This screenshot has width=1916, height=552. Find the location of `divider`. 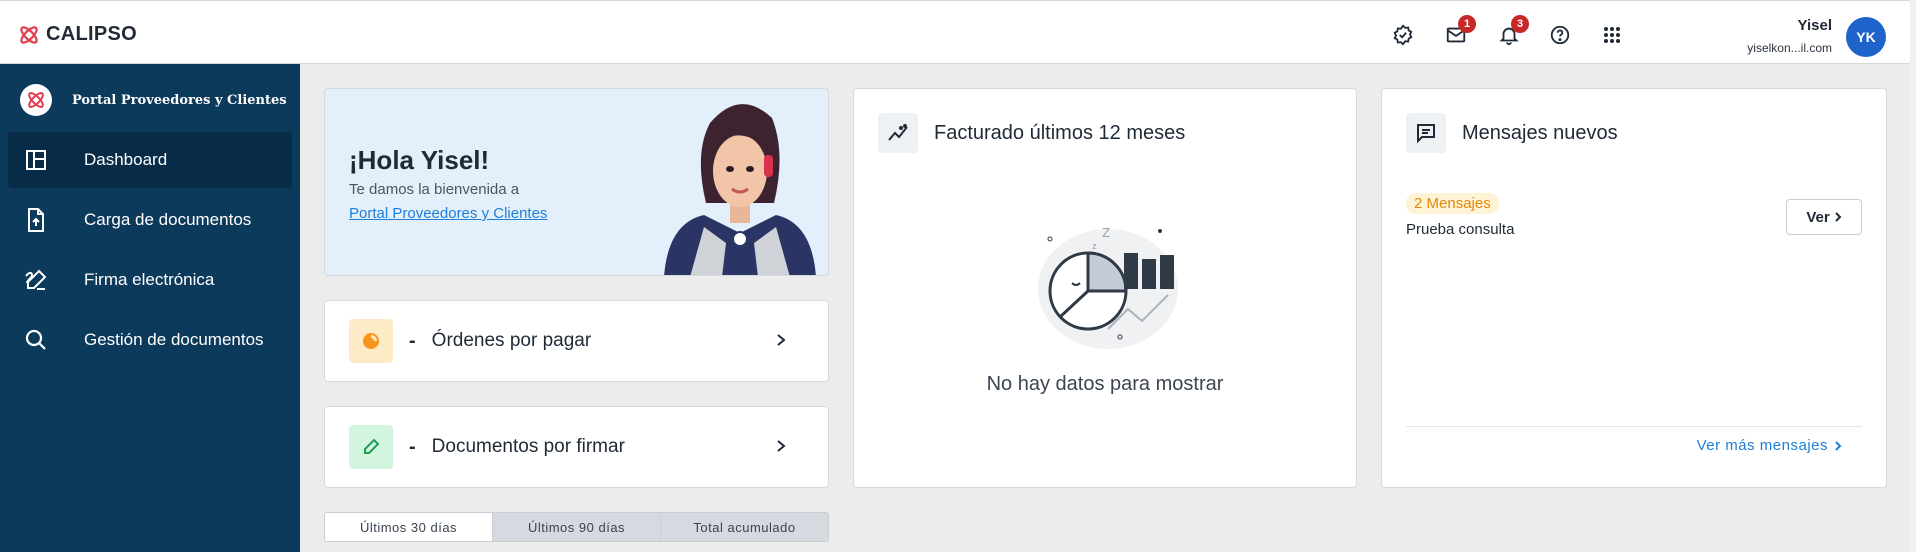

divider is located at coordinates (1634, 426).